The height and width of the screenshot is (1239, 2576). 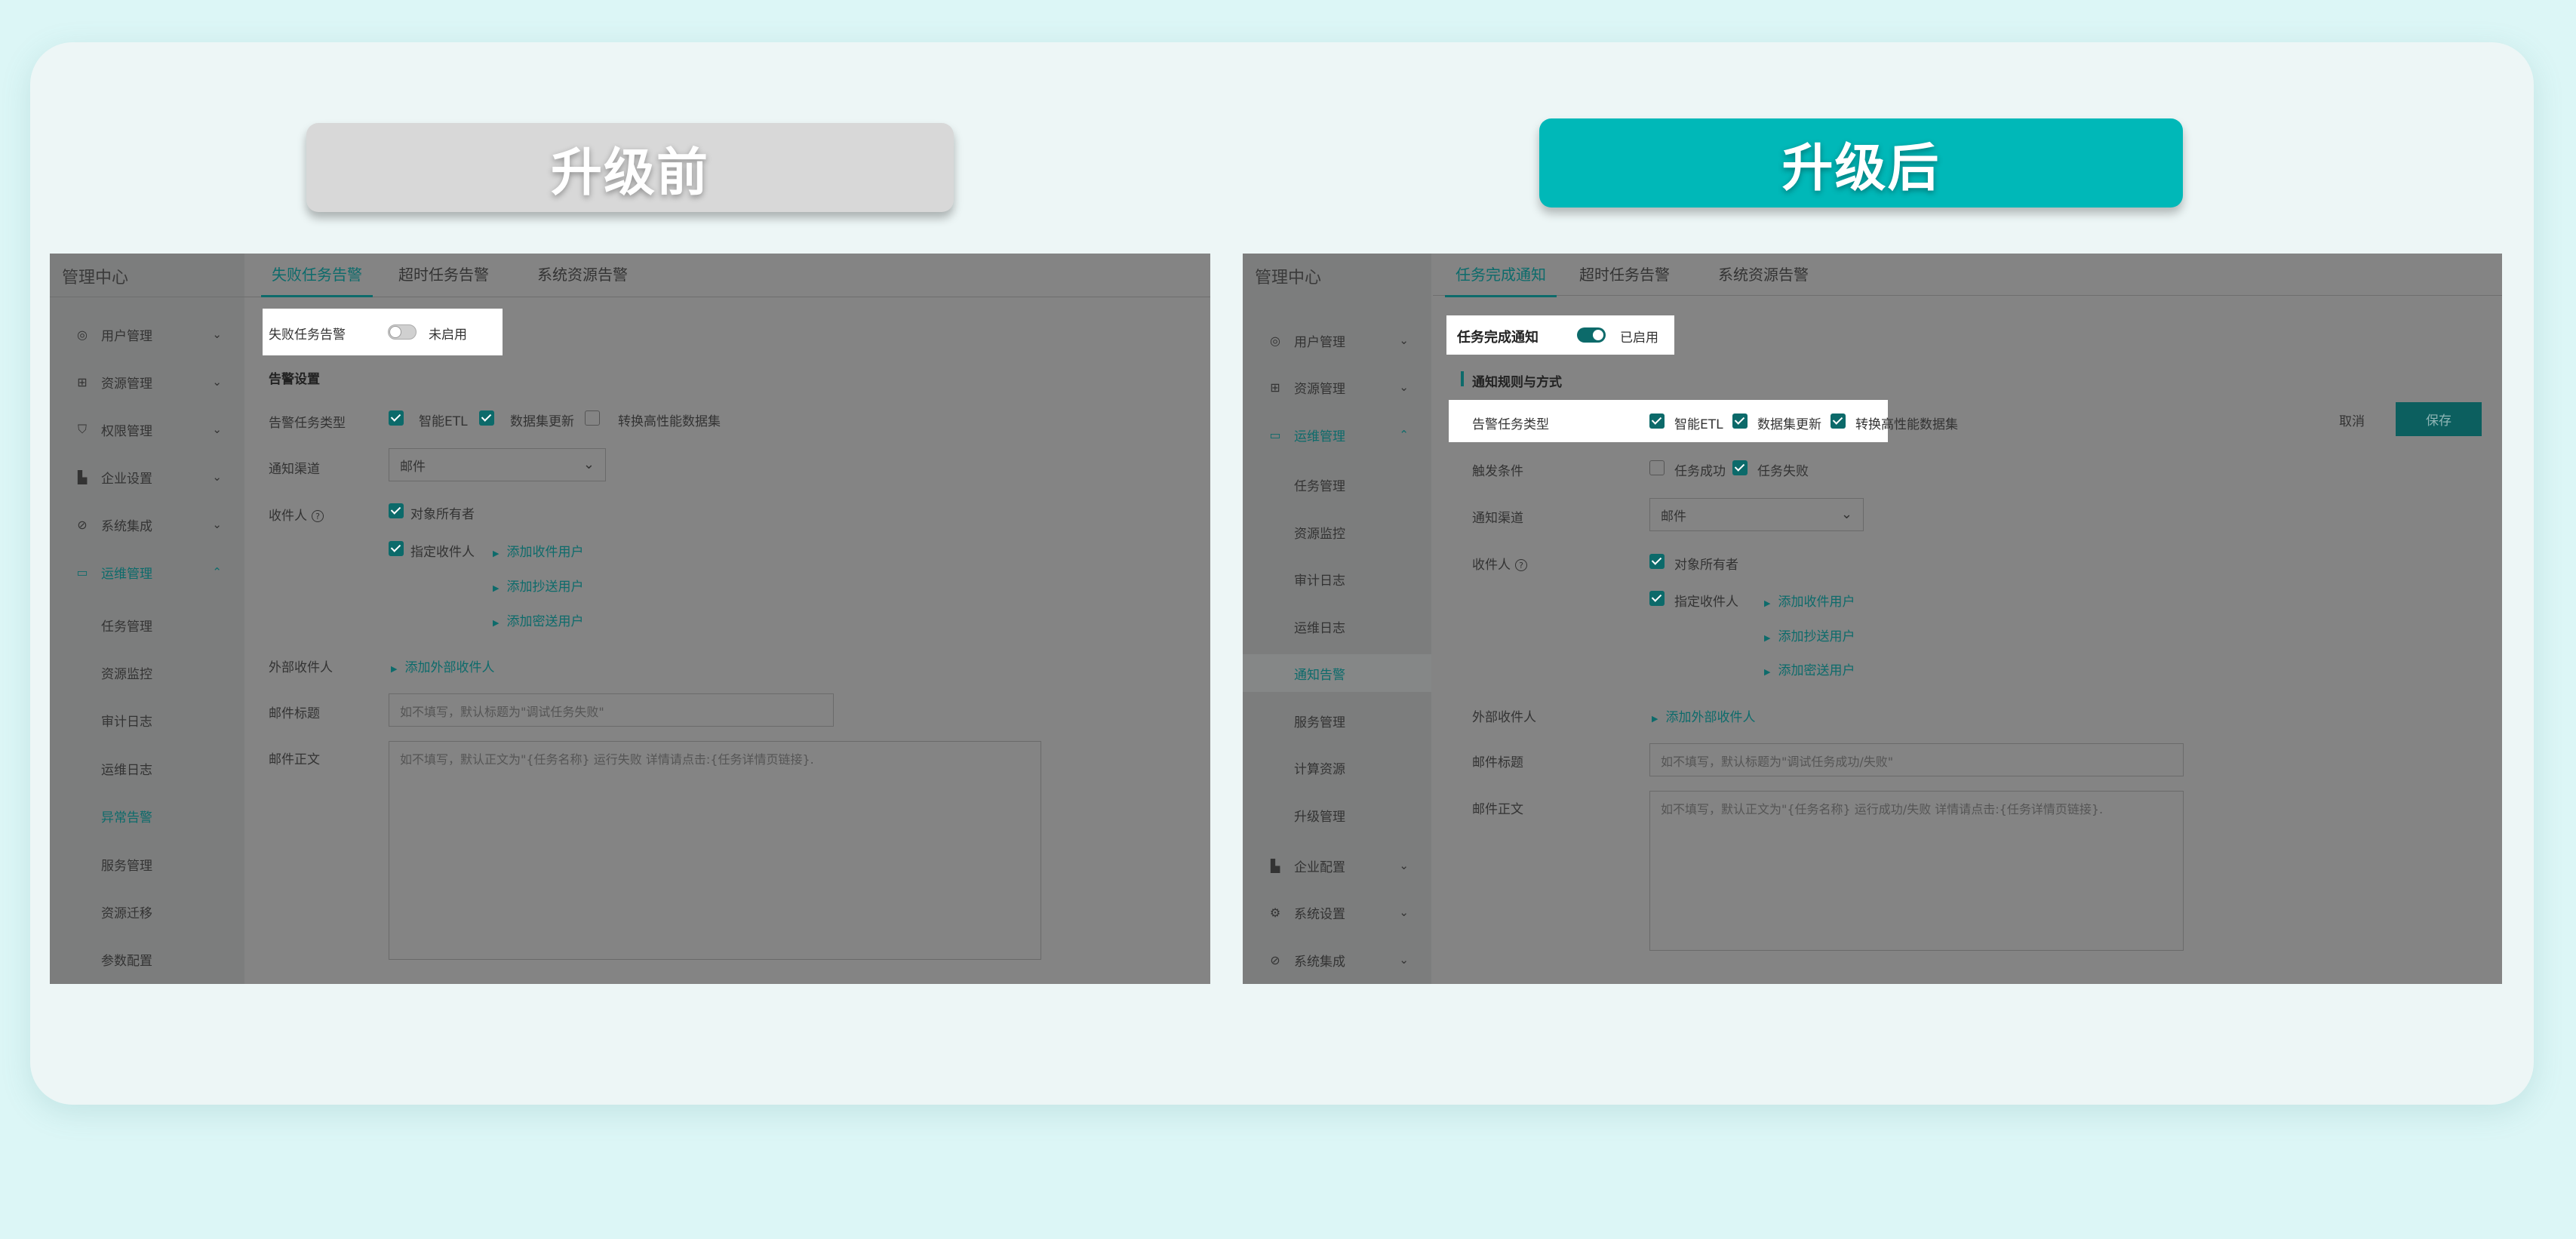 What do you see at coordinates (147, 911) in the screenshot?
I see `sidebar-subitem: 资源迁移` at bounding box center [147, 911].